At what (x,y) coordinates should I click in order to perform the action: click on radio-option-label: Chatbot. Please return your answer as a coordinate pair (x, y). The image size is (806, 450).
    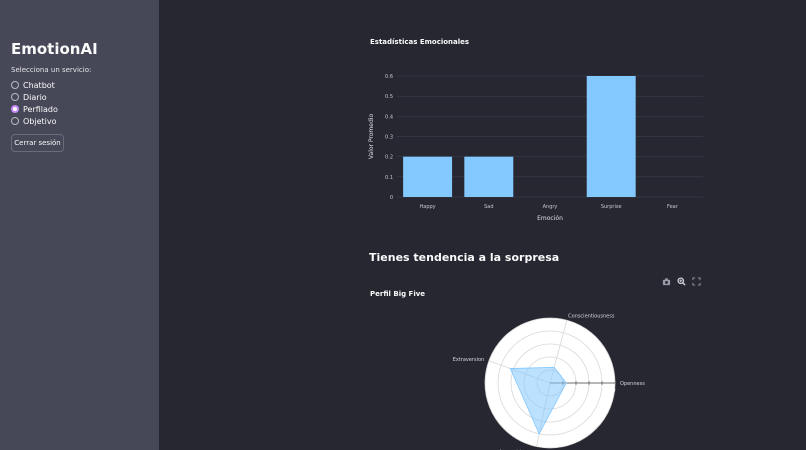
    Looking at the image, I should click on (39, 85).